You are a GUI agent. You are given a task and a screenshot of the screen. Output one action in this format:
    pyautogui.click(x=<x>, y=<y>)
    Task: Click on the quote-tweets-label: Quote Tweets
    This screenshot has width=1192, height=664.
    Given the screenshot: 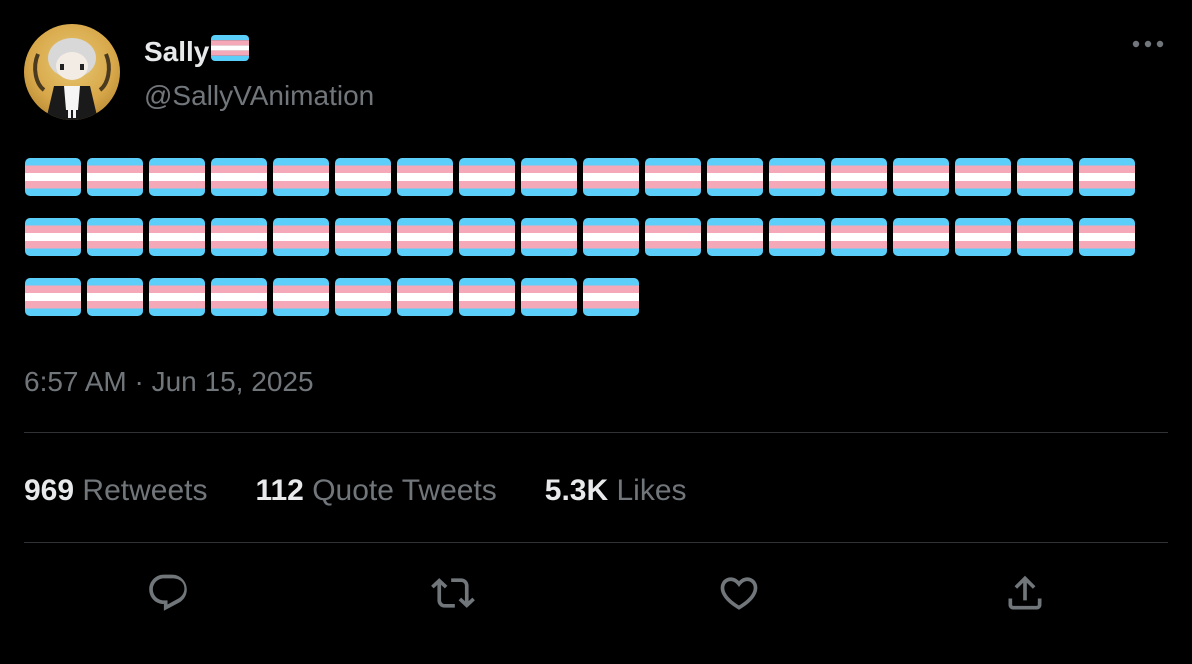 What is the action you would take?
    pyautogui.click(x=404, y=490)
    